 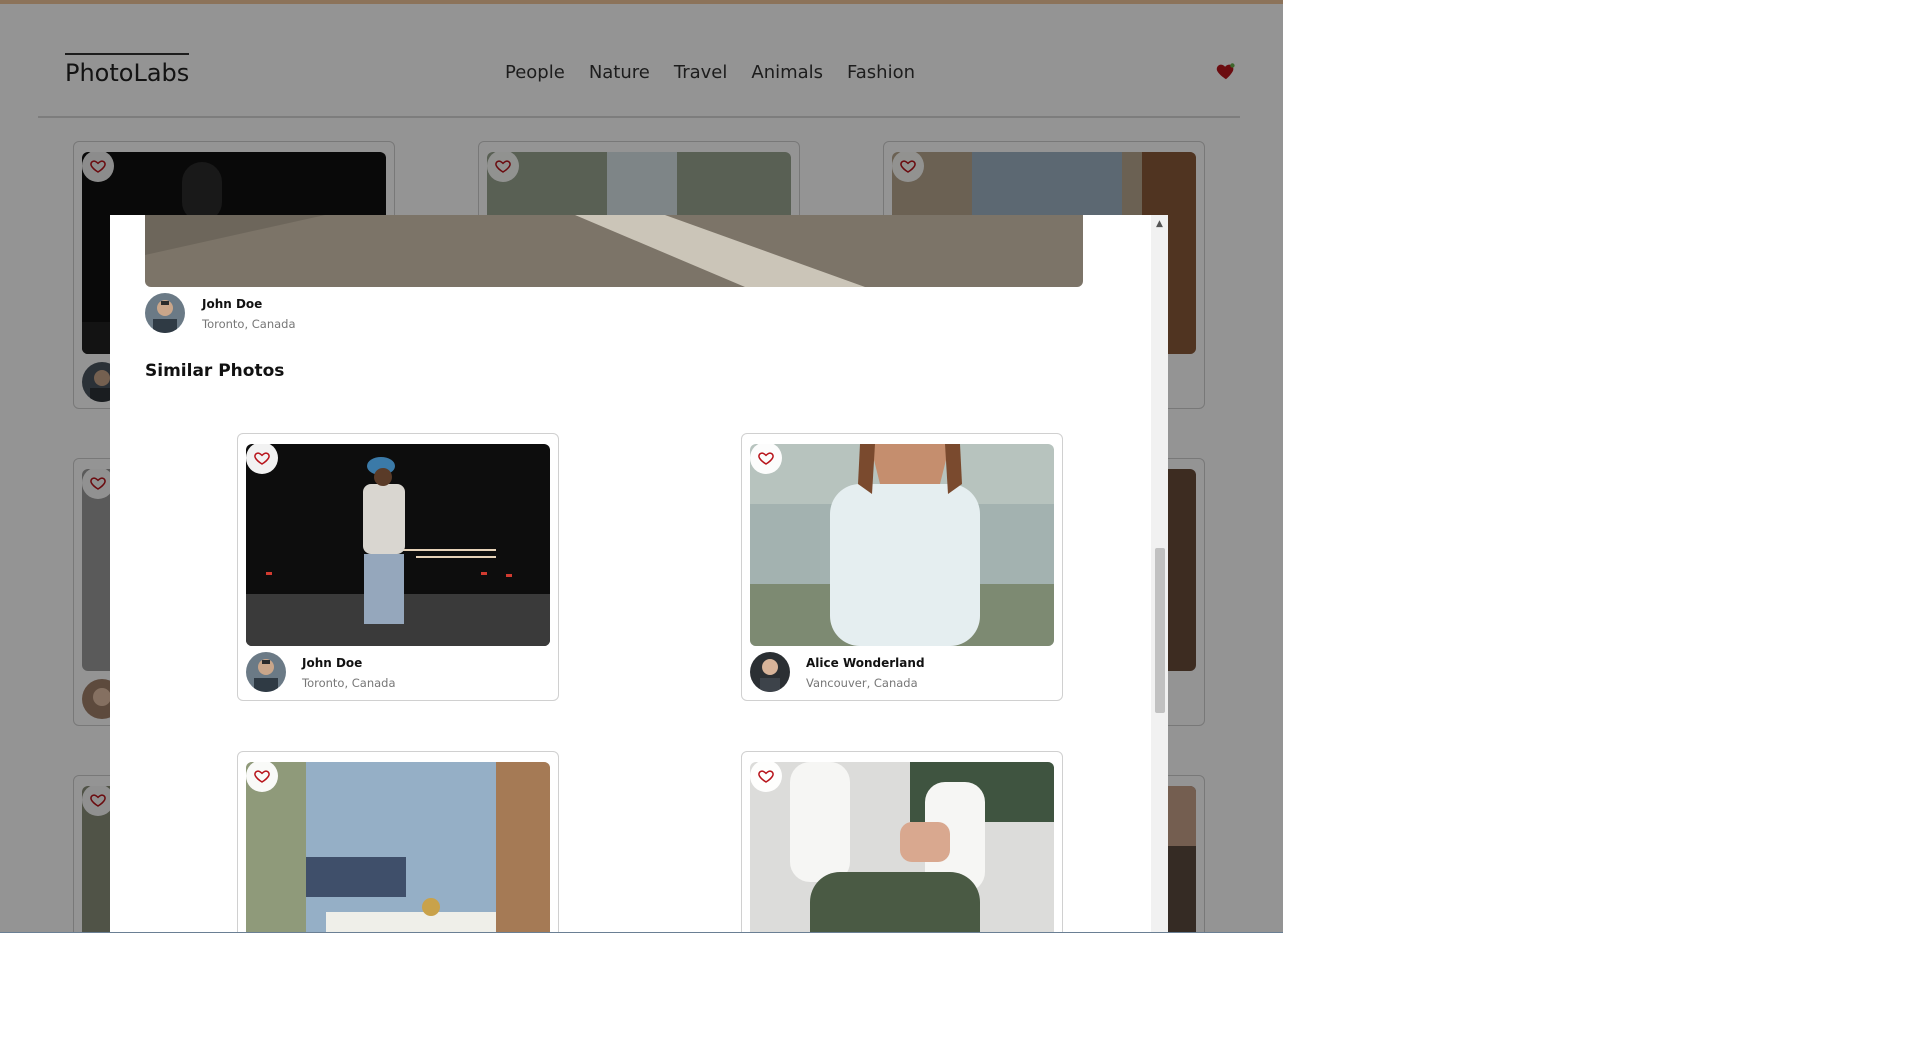 I want to click on similar-photo-card: John Doe Toronto, Canada, so click(x=398, y=567).